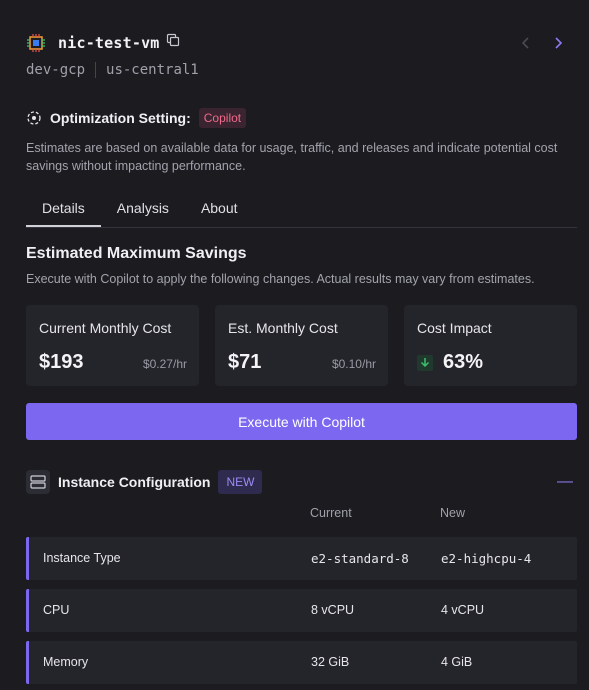 The height and width of the screenshot is (690, 589). I want to click on chevron-right-icon, so click(558, 43).